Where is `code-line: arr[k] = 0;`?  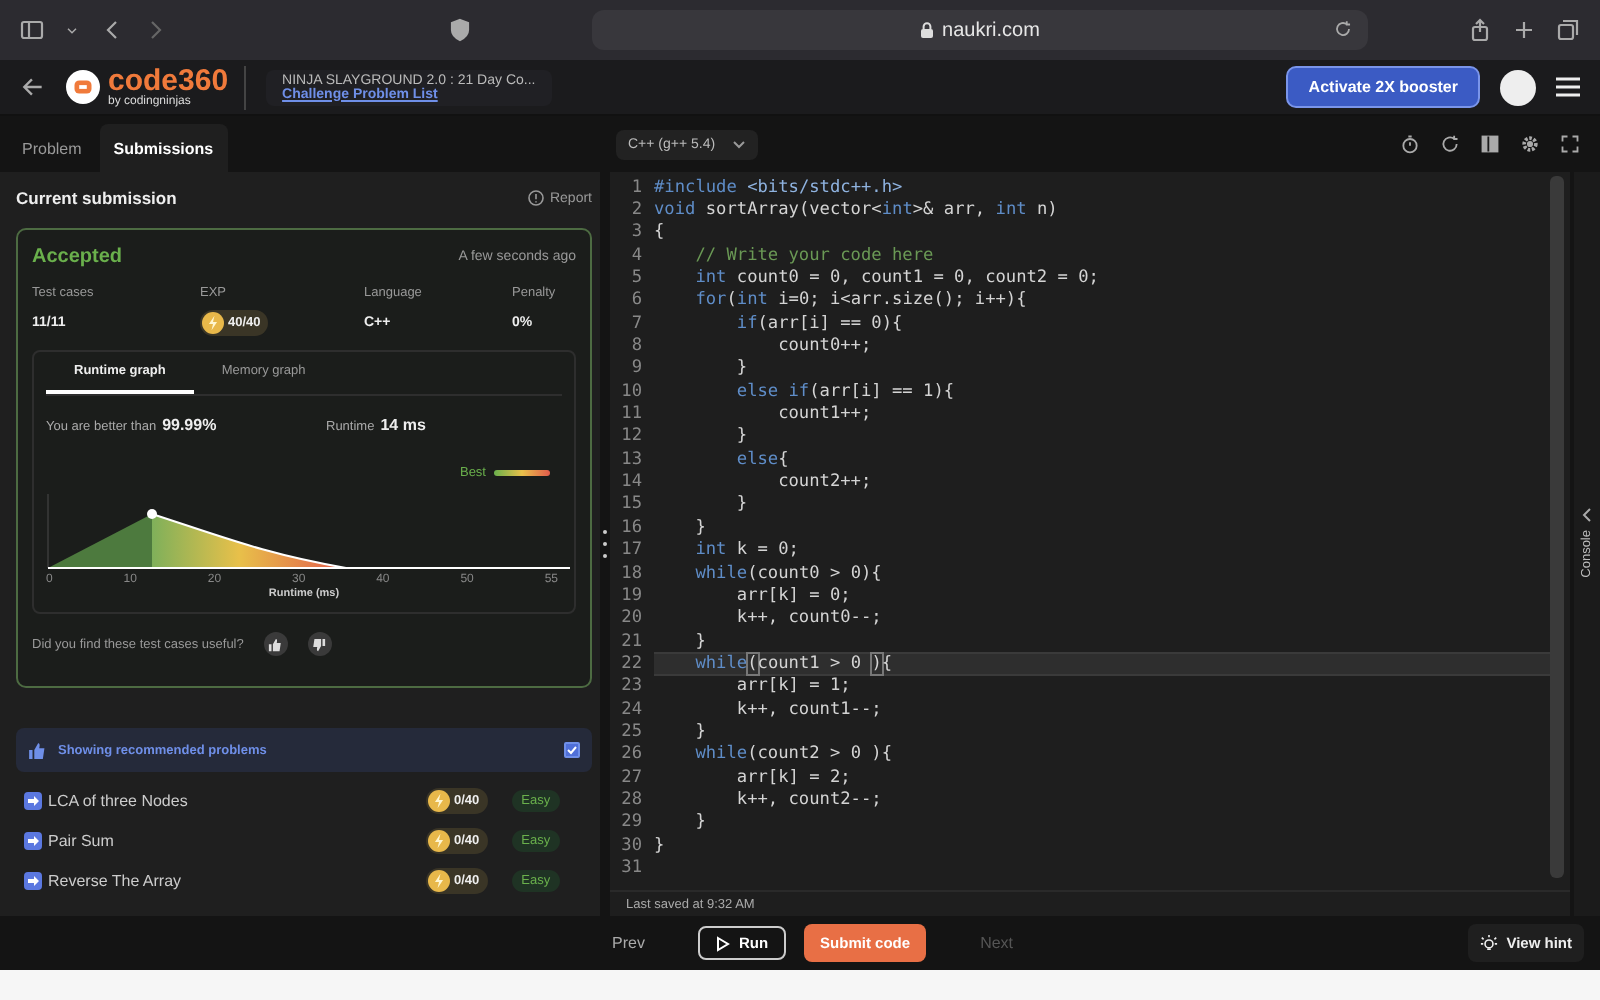 code-line: arr[k] = 0; is located at coordinates (793, 596).